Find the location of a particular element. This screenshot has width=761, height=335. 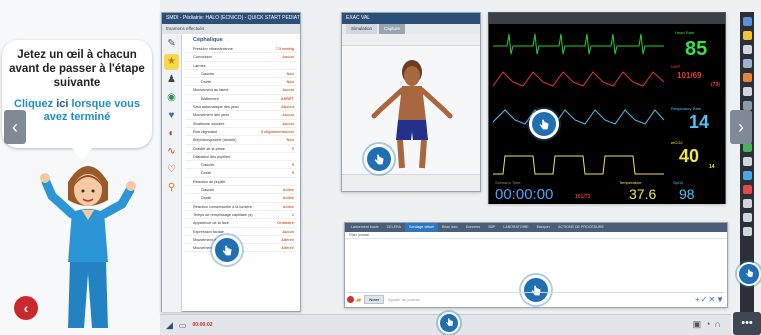

exam-row: Temps de remplissage capillaire (s) 2 is located at coordinates (241, 215).